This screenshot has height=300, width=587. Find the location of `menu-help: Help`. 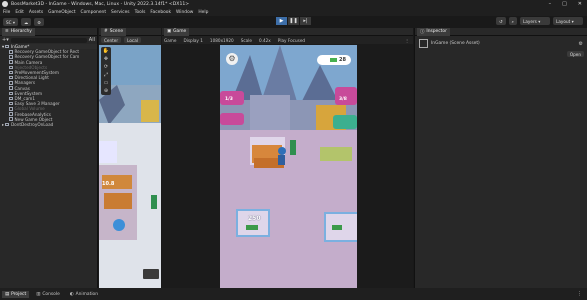

menu-help: Help is located at coordinates (203, 12).